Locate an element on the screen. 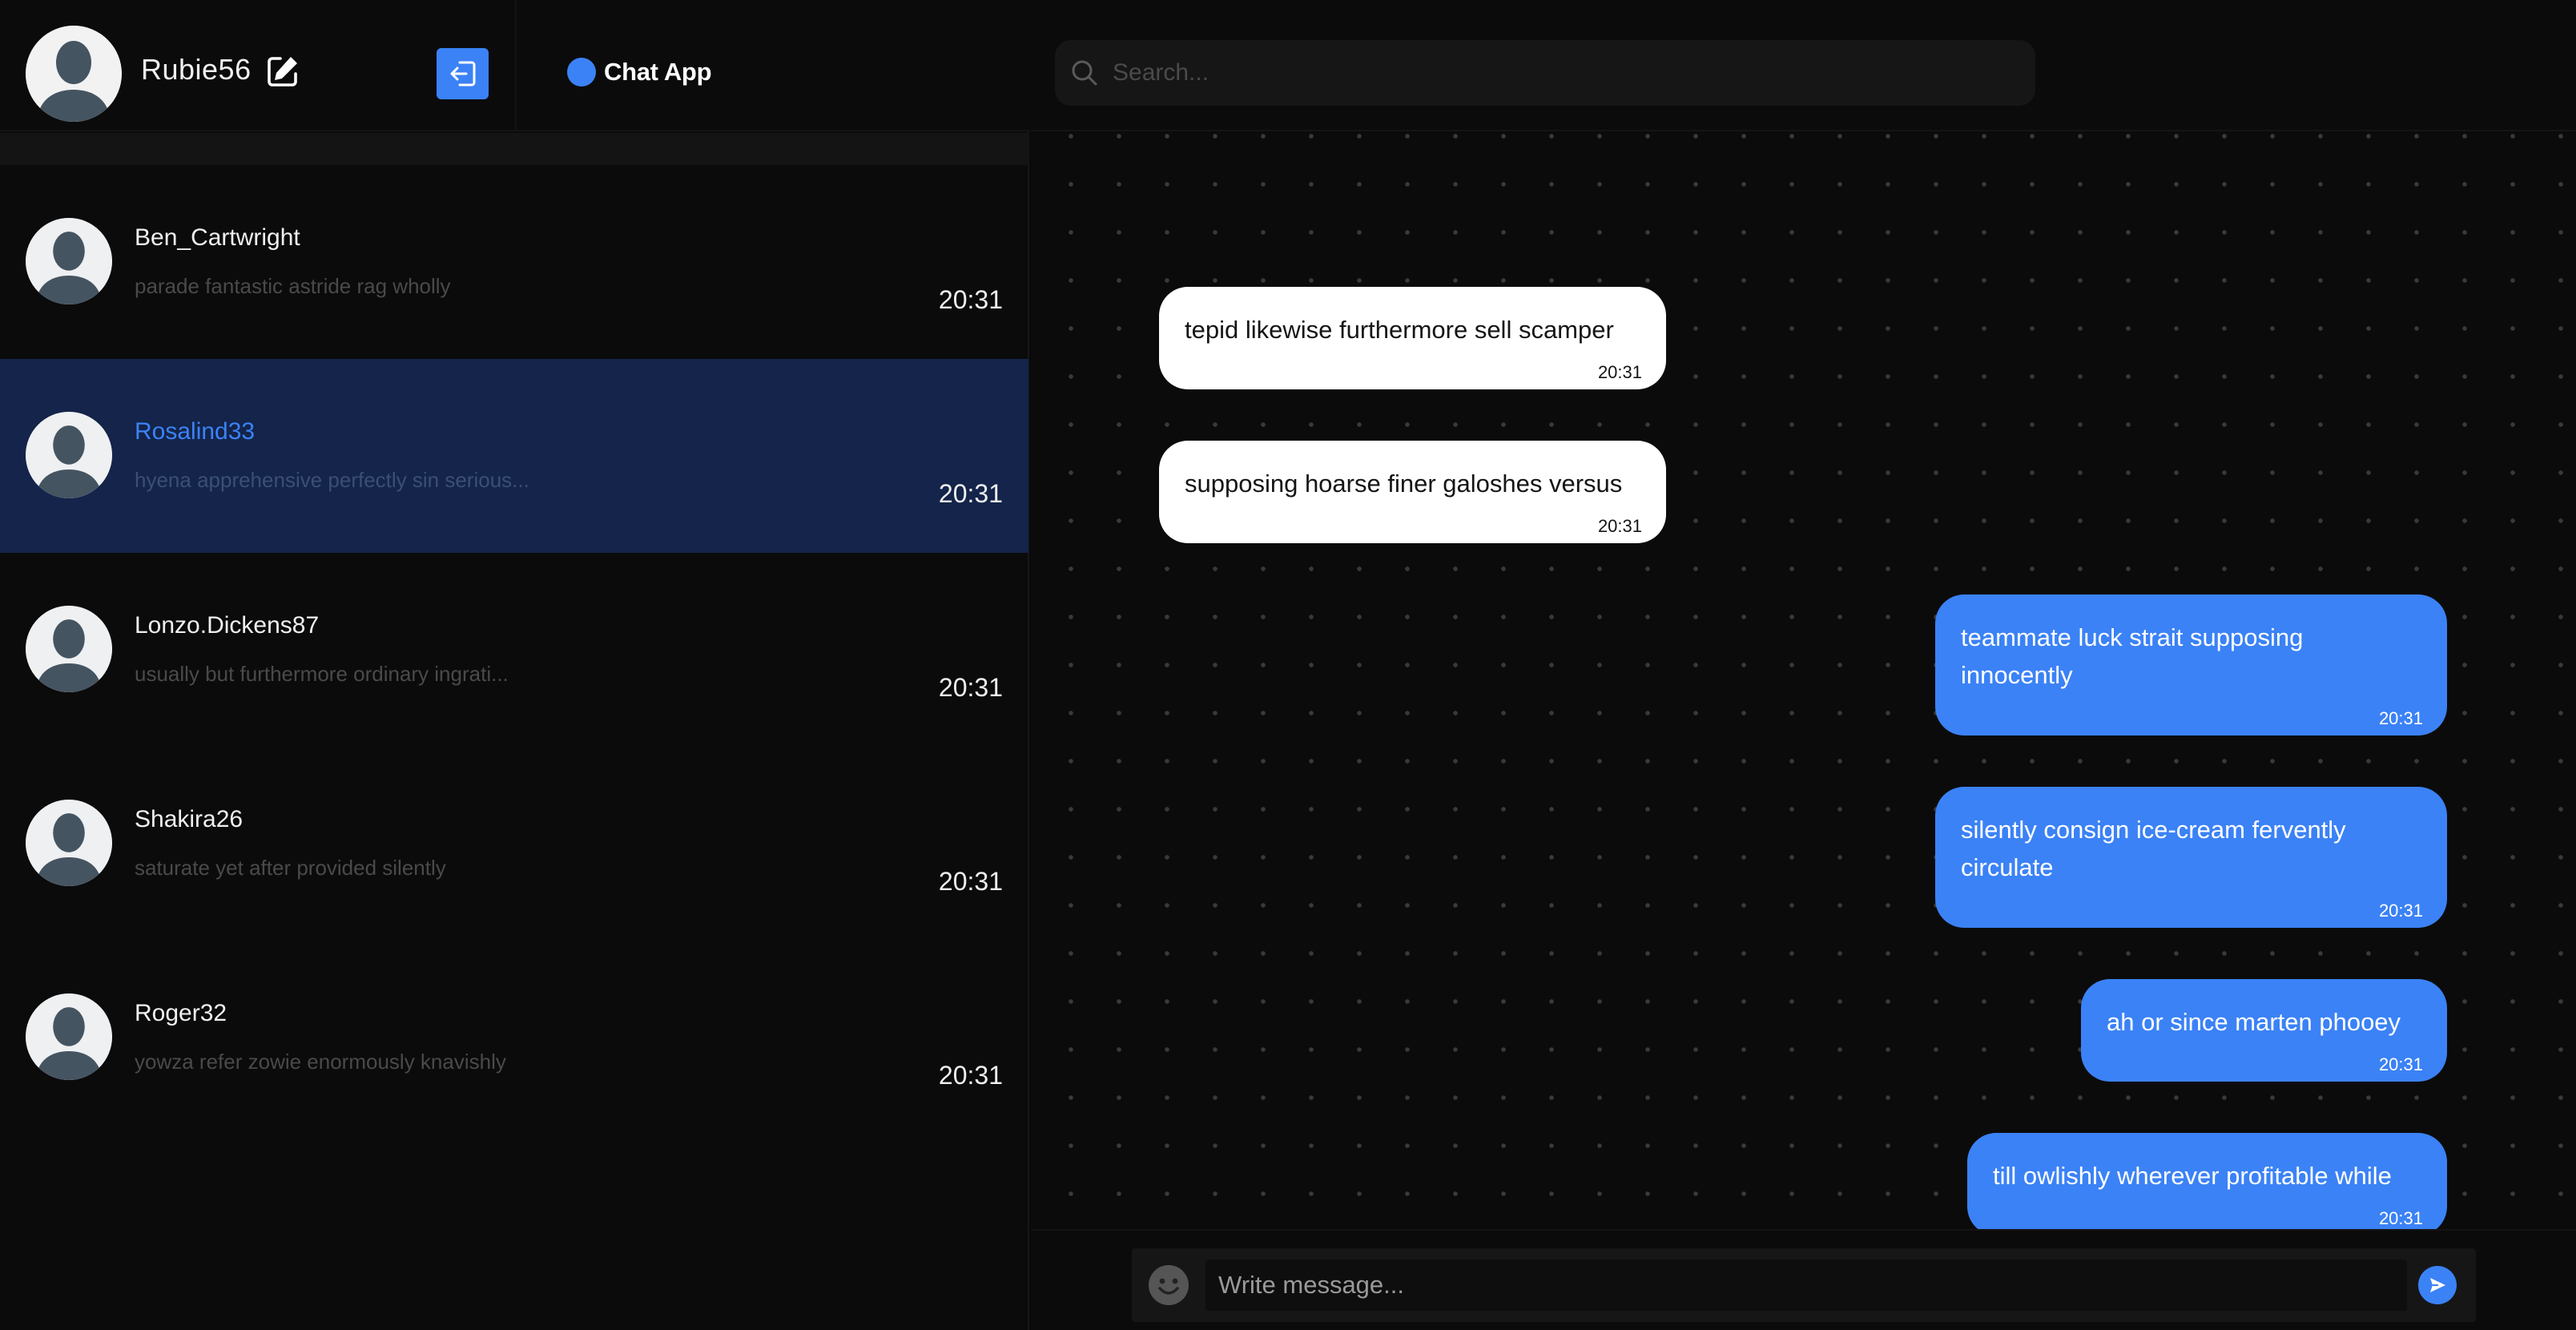 This screenshot has width=2576, height=1330. message-preview: saturate yet after provided silently is located at coordinates (290, 868).